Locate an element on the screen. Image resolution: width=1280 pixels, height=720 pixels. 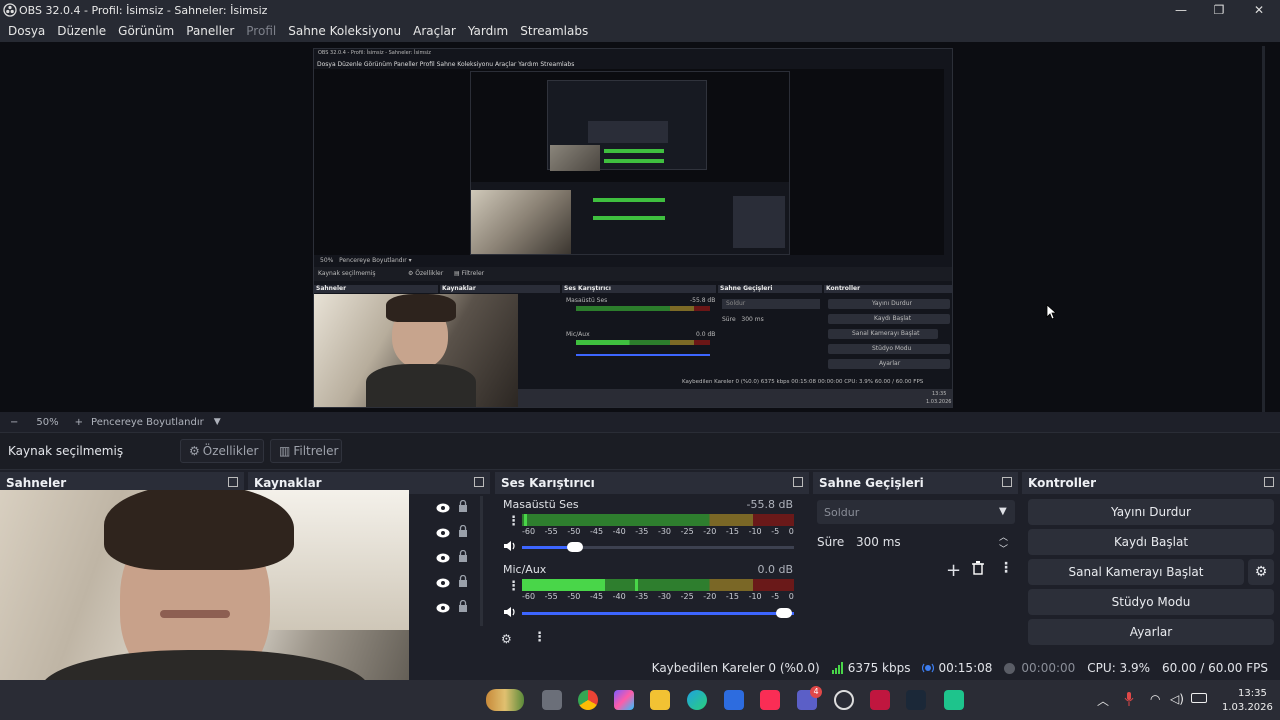
nested-mixer-ch1-db: -55.8 dB is located at coordinates (703, 300).